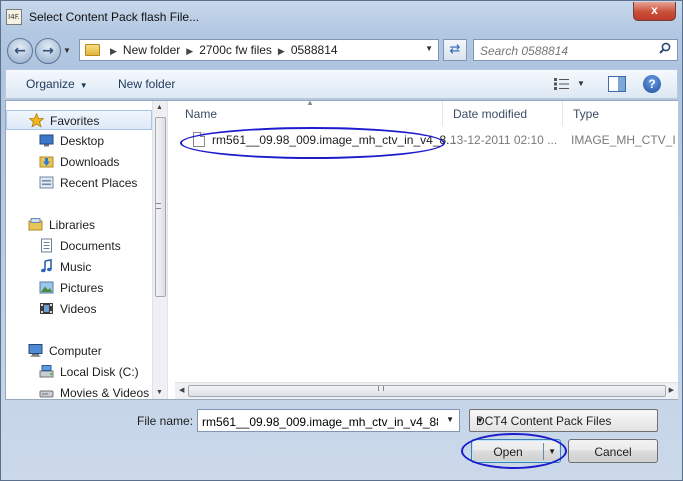 This screenshot has width=683, height=481. I want to click on videos-icon, so click(46, 308).